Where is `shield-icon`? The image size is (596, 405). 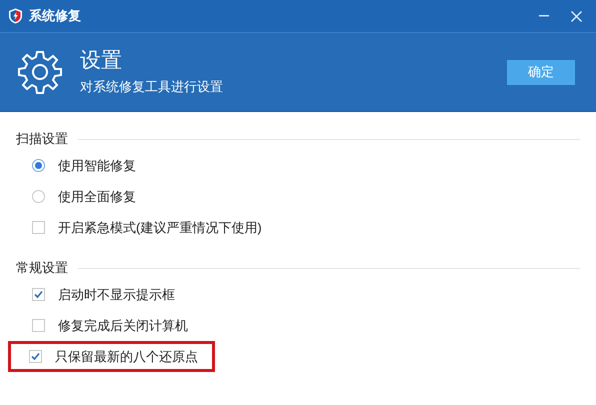 shield-icon is located at coordinates (15, 16).